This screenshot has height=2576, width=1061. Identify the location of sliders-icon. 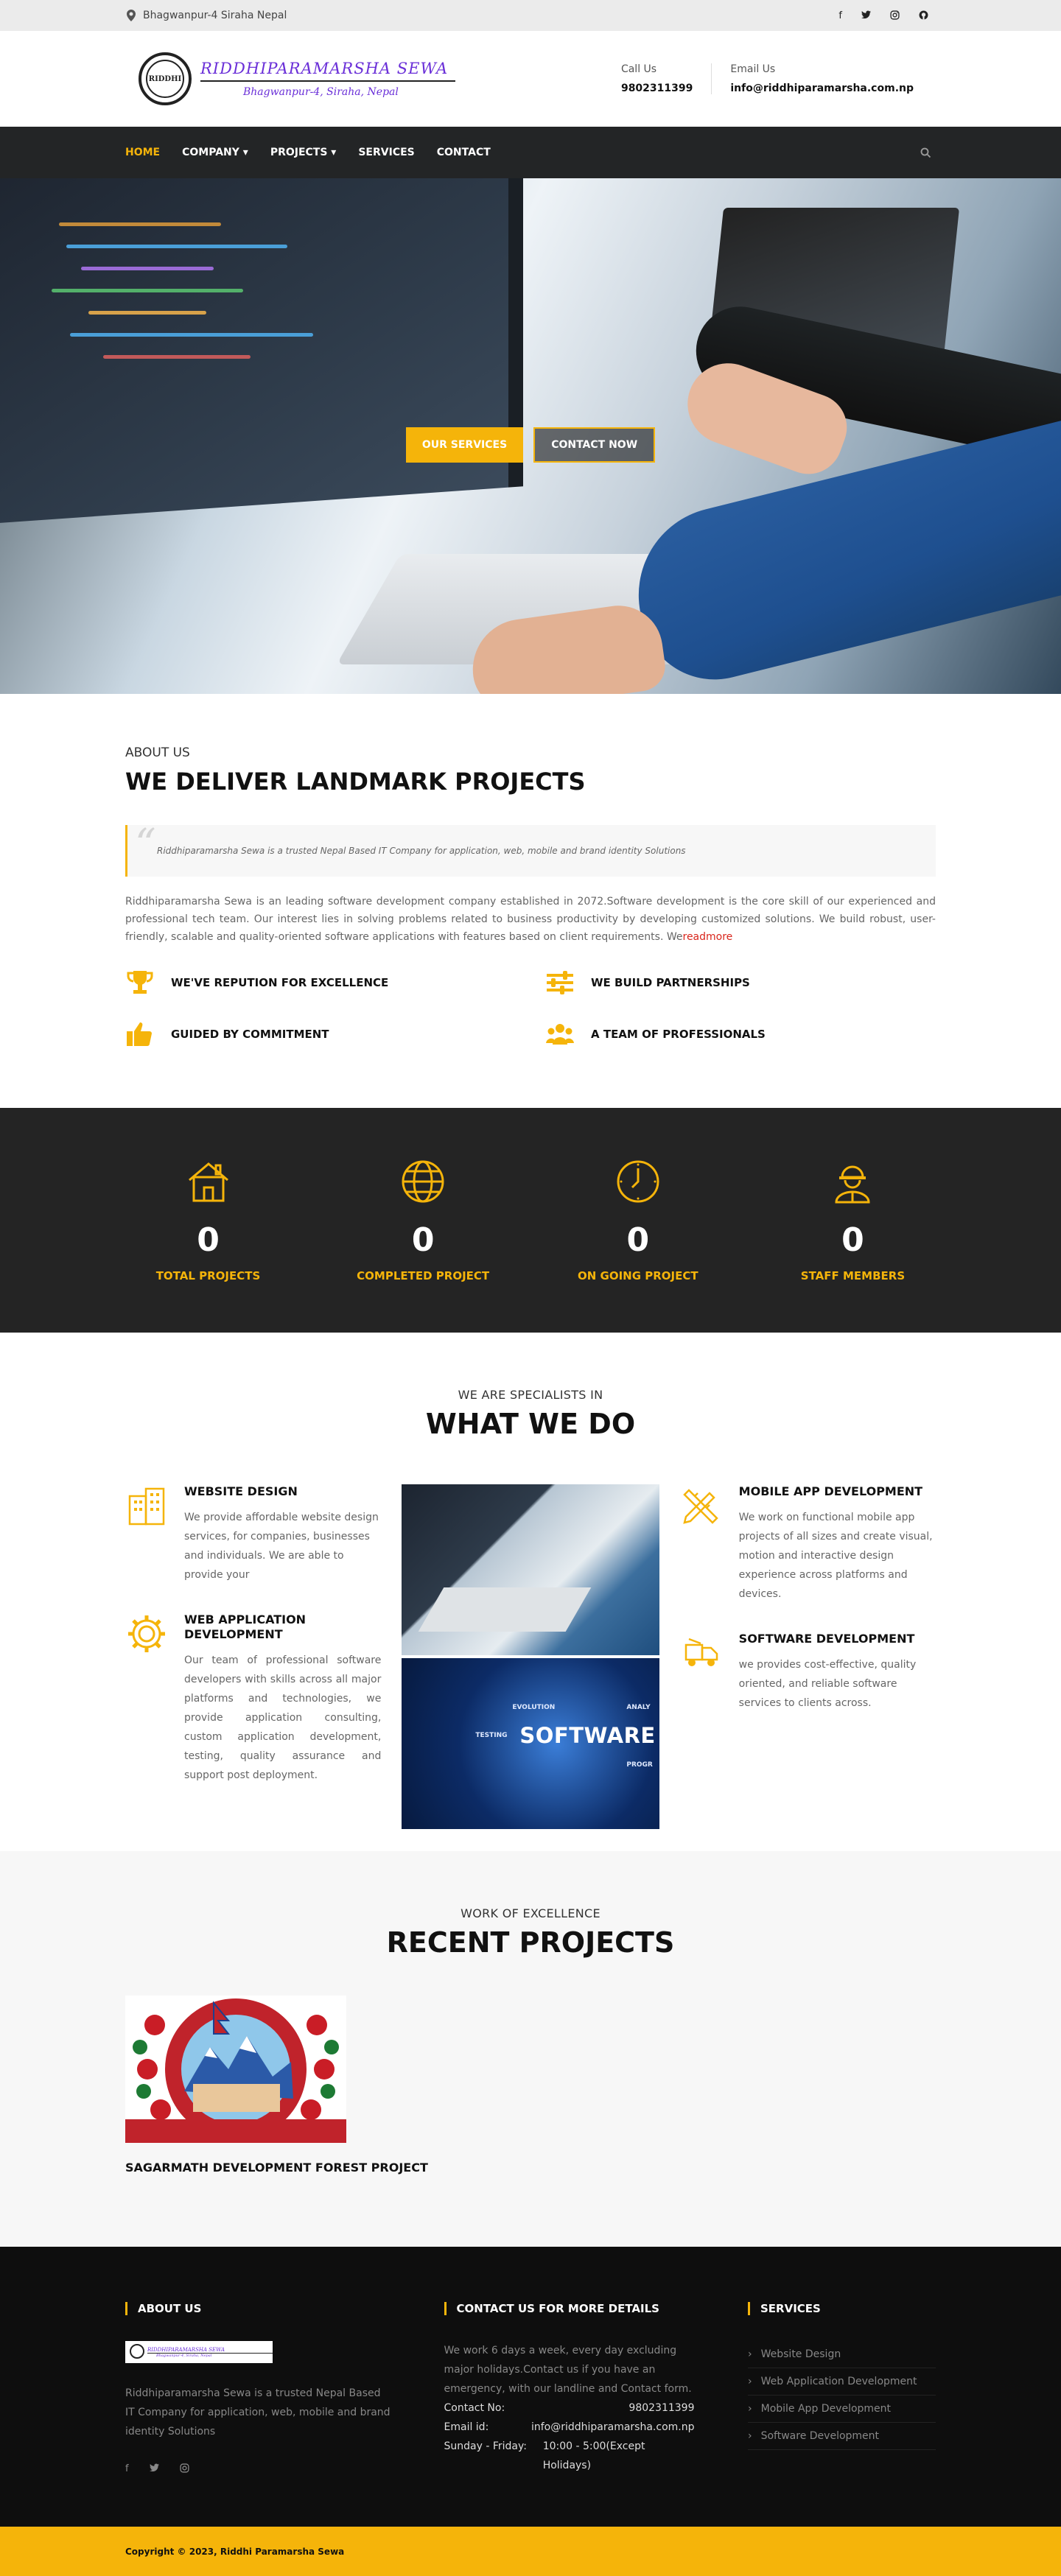
(560, 982).